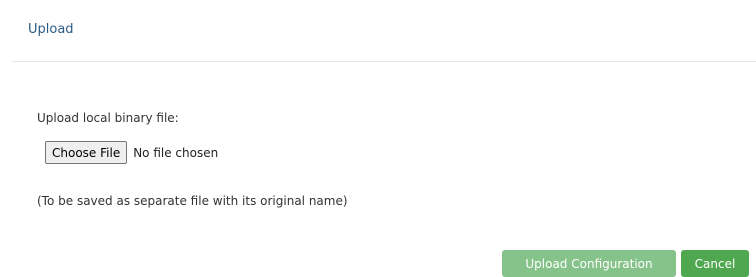 The height and width of the screenshot is (277, 756). Describe the element at coordinates (176, 152) in the screenshot. I see `file-status-text: No file chosen` at that location.